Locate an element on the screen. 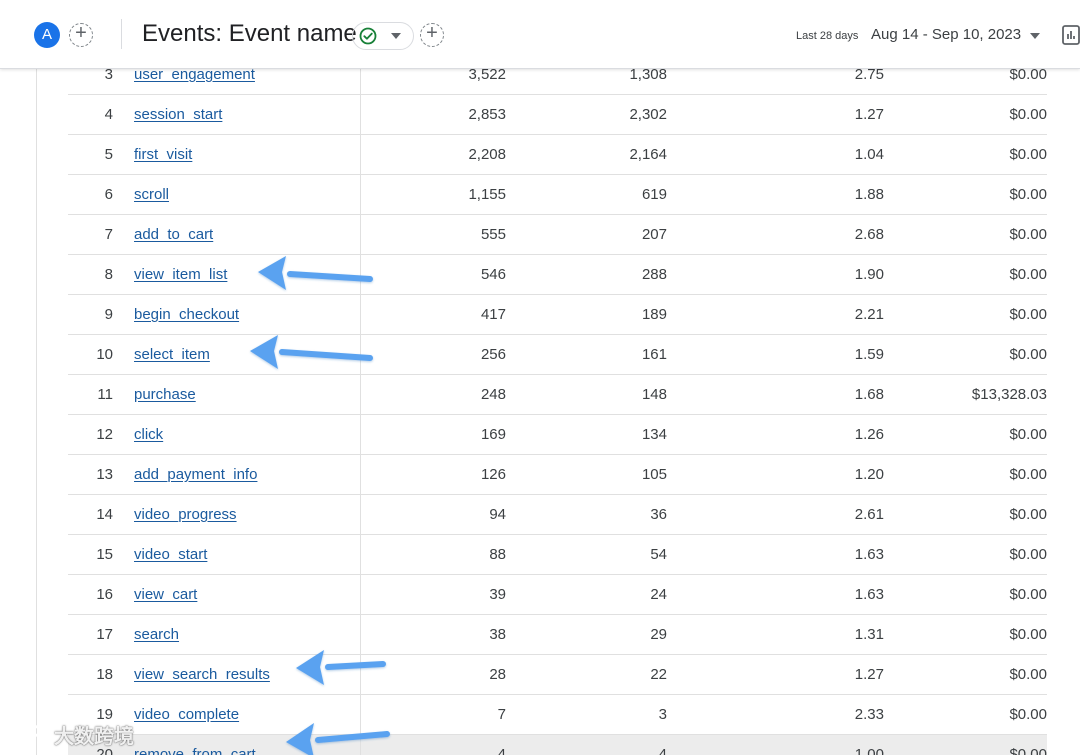 The image size is (1080, 755). table-row: 6 scroll 1,155 619 1.88 $0.00 is located at coordinates (557, 194).